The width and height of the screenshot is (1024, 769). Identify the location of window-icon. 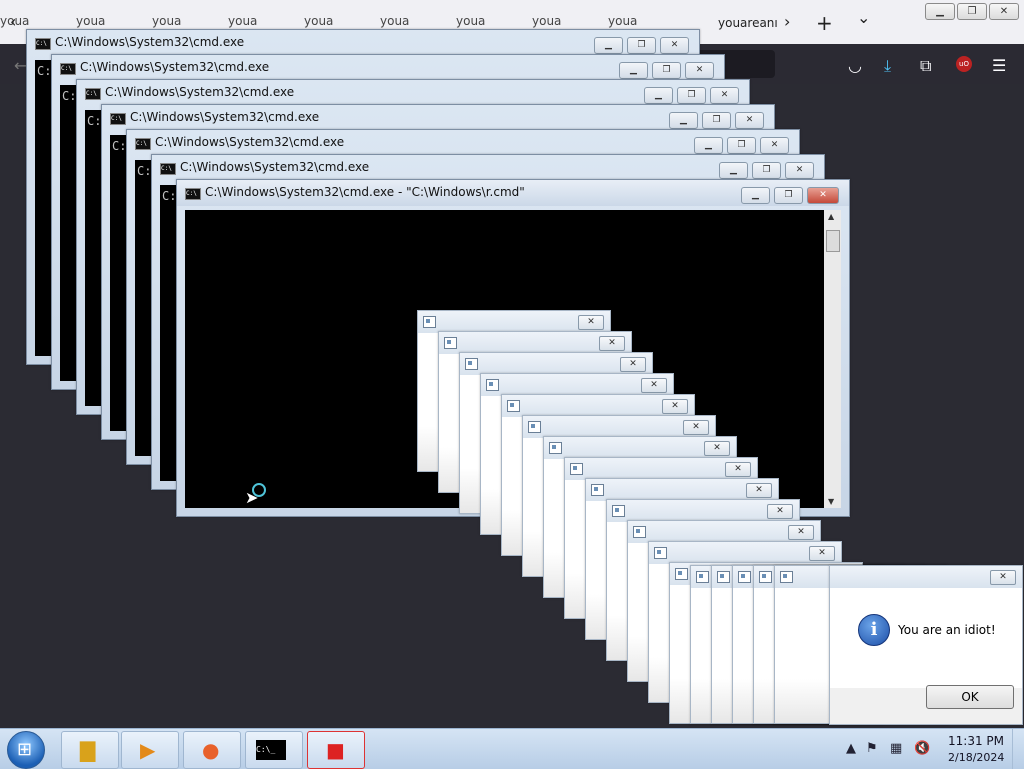
(471, 364).